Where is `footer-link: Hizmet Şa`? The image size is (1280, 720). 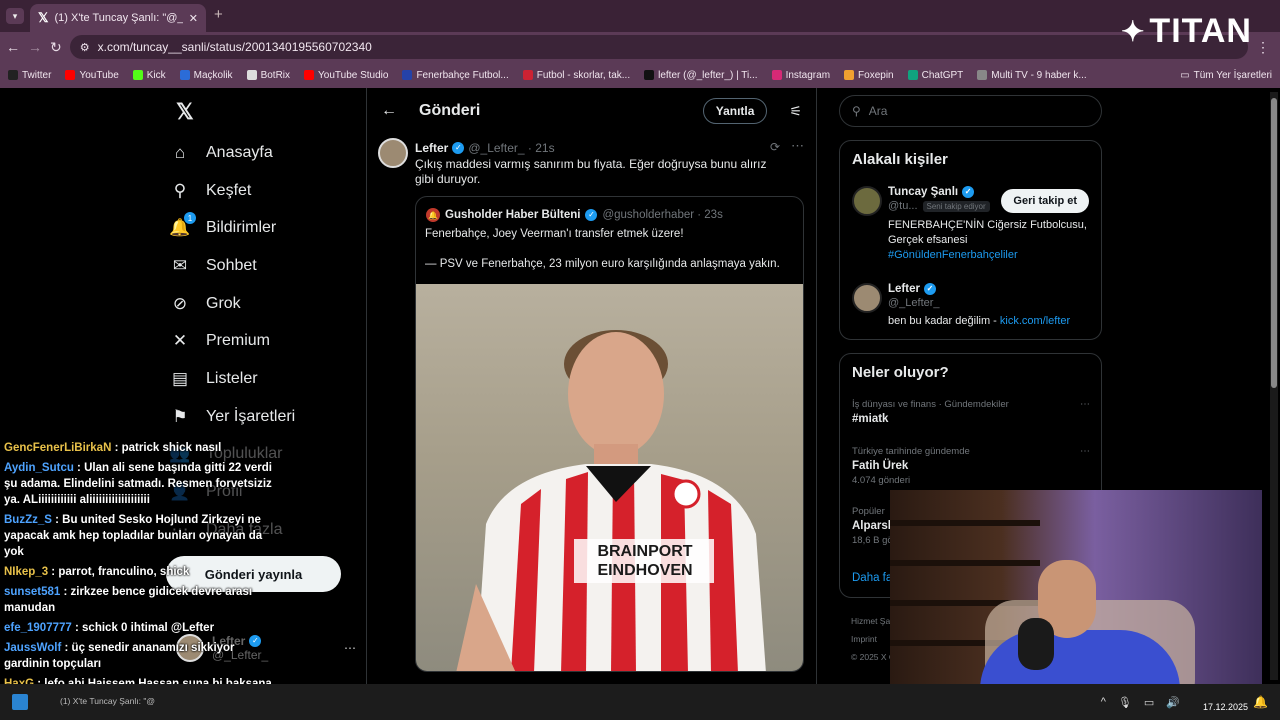 footer-link: Hizmet Şa is located at coordinates (873, 621).